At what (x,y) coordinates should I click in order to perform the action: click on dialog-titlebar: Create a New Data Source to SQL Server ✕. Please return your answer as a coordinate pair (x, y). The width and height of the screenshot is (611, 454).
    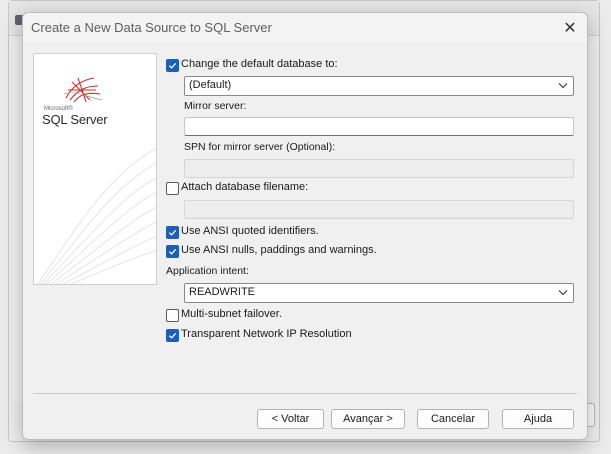
    Looking at the image, I should click on (305, 28).